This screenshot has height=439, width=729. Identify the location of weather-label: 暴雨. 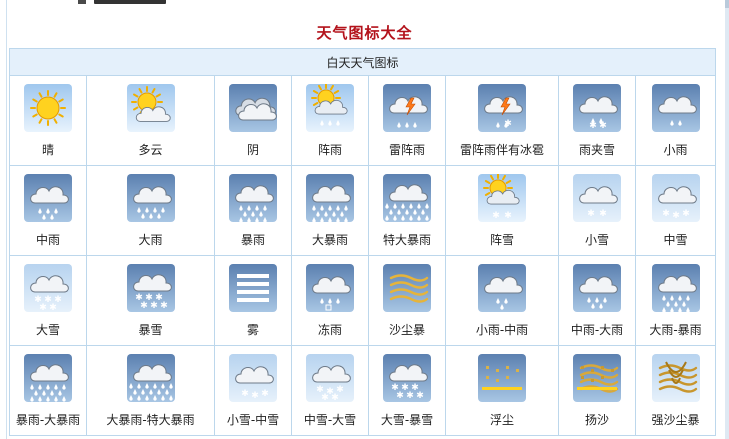
(252, 240).